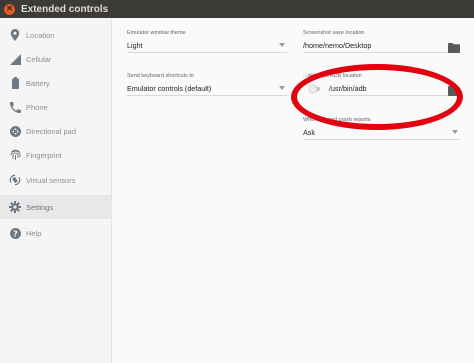  I want to click on shortcuts-select: Emulator controls (default), so click(207, 89).